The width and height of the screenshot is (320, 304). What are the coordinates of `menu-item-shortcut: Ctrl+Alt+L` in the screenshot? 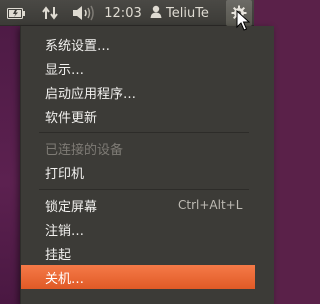 It's located at (210, 205).